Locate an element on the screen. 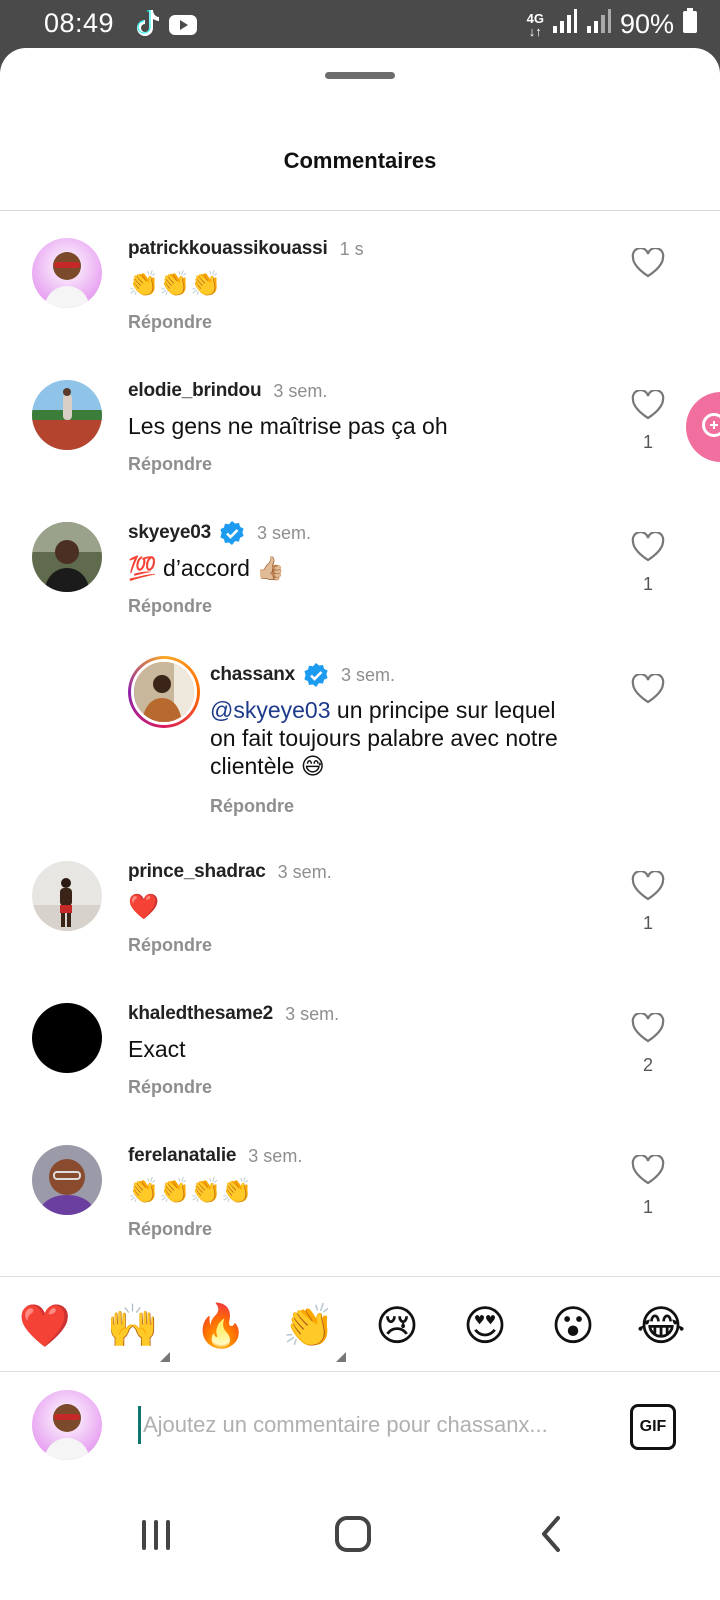  back-icon is located at coordinates (552, 1534).